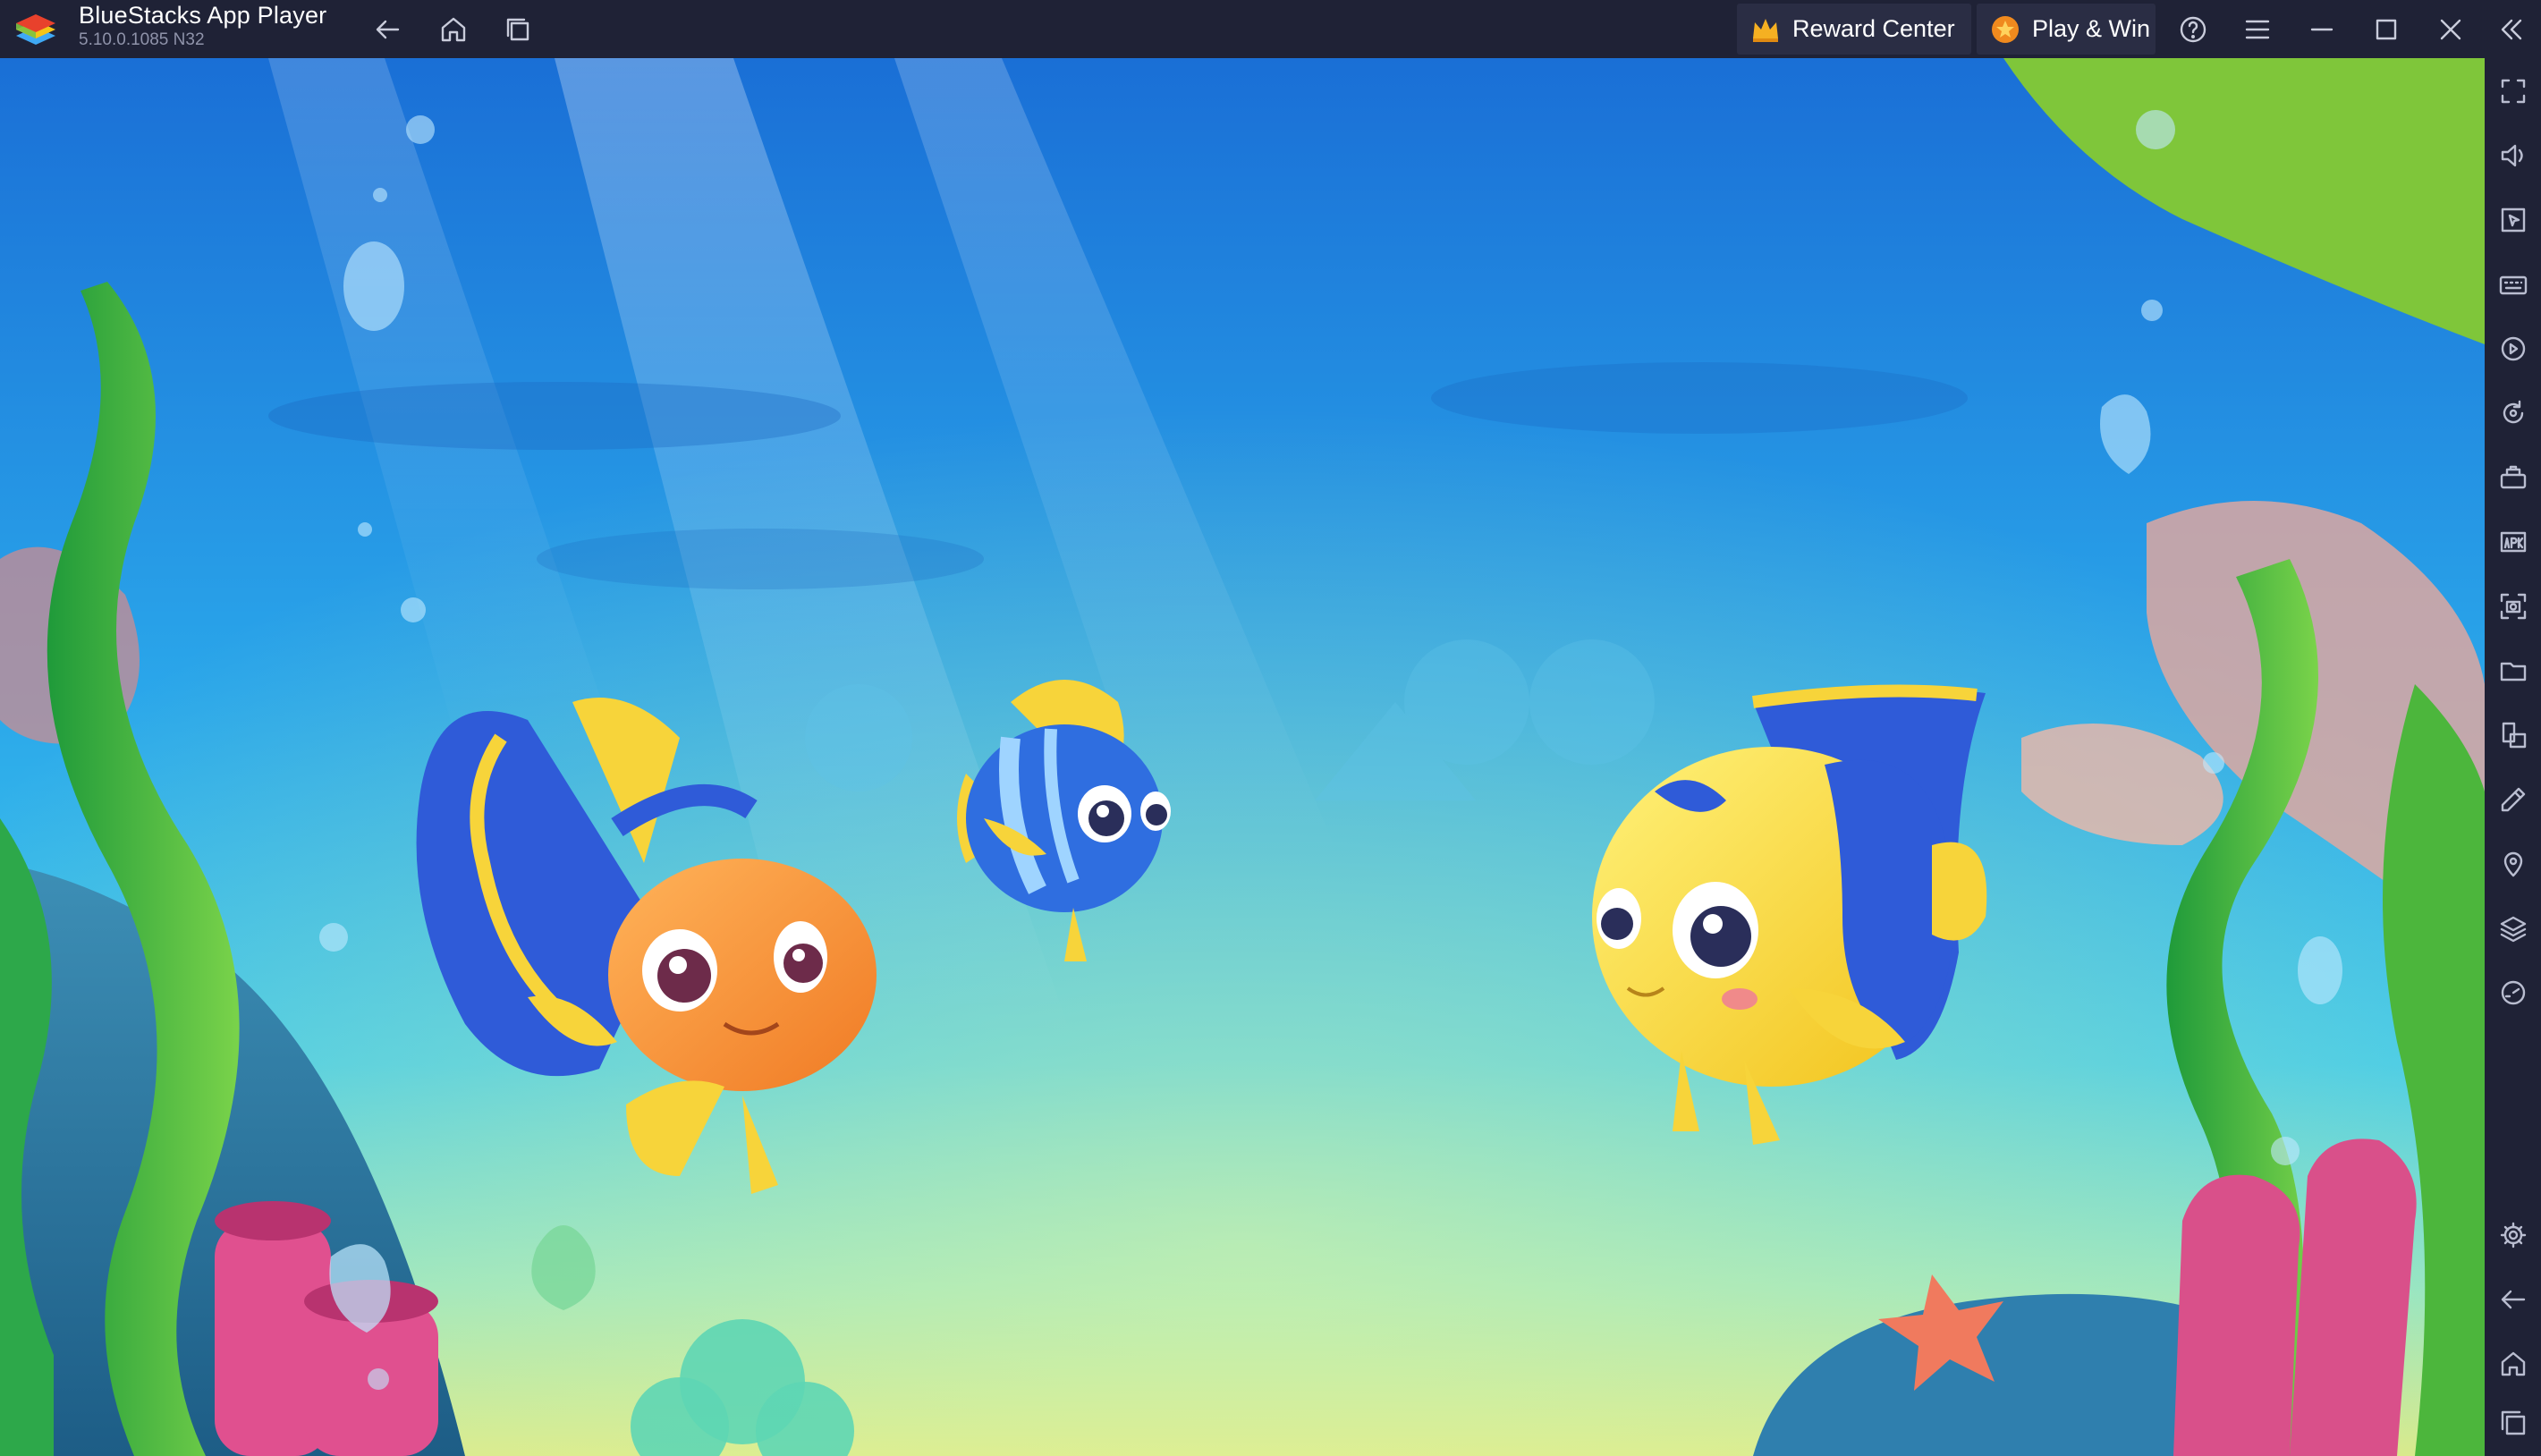 The height and width of the screenshot is (1456, 2541). Describe the element at coordinates (2513, 864) in the screenshot. I see `location-icon` at that location.